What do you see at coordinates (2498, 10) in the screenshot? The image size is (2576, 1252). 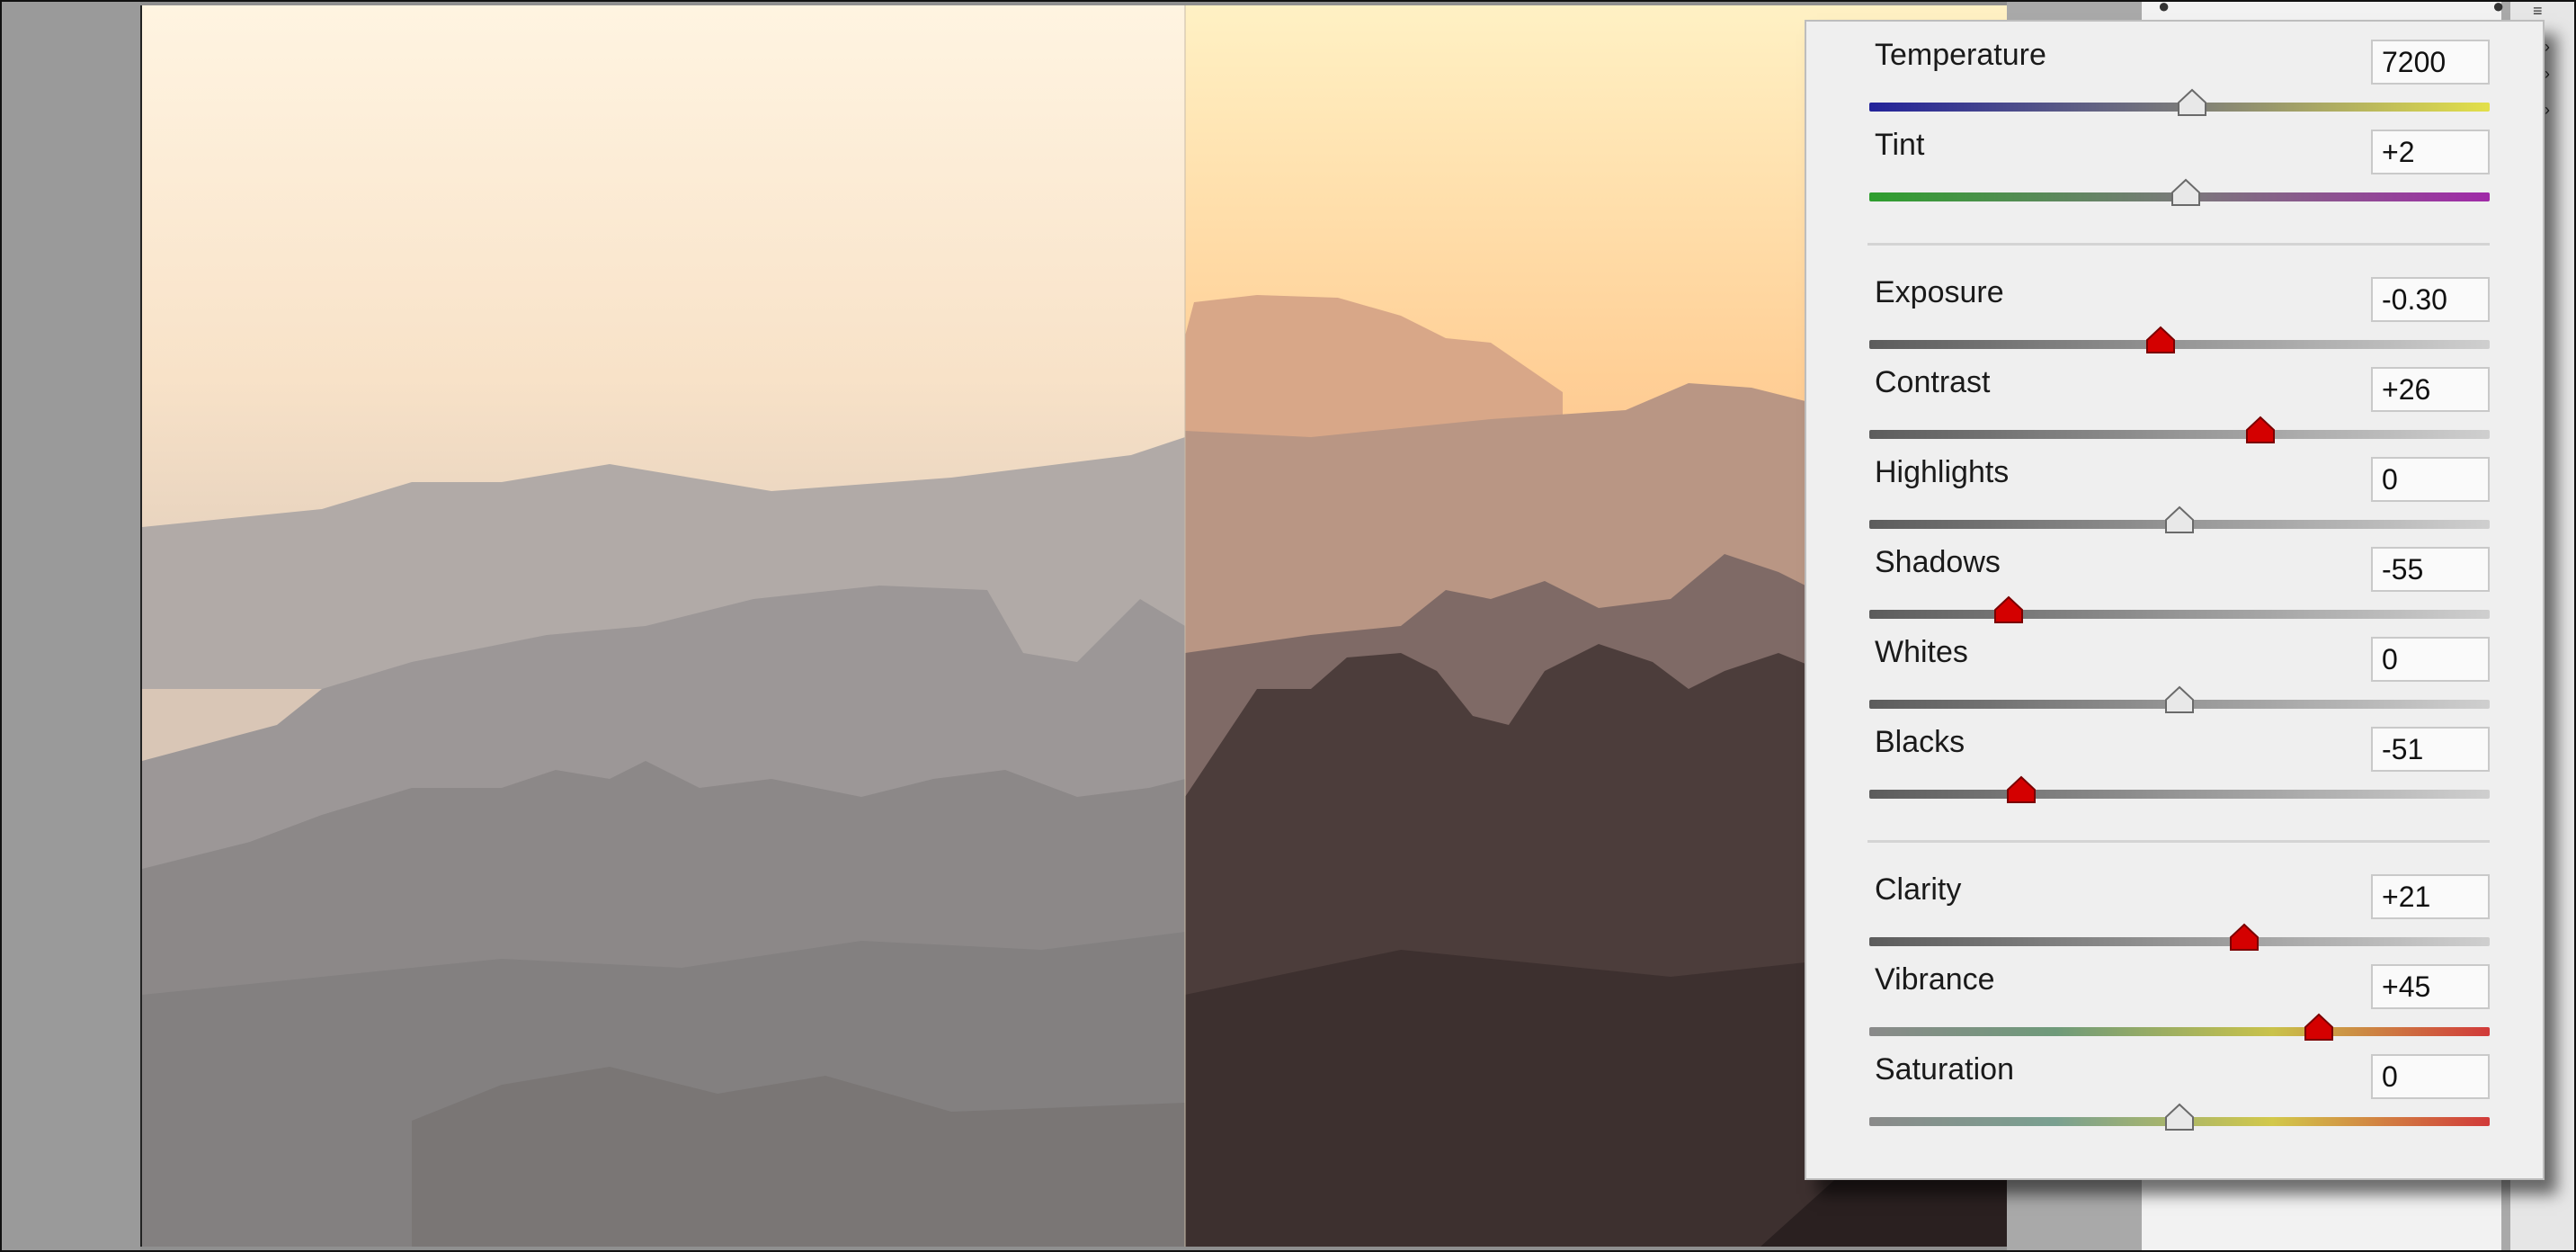 I see `dropper-icon-2: ●` at bounding box center [2498, 10].